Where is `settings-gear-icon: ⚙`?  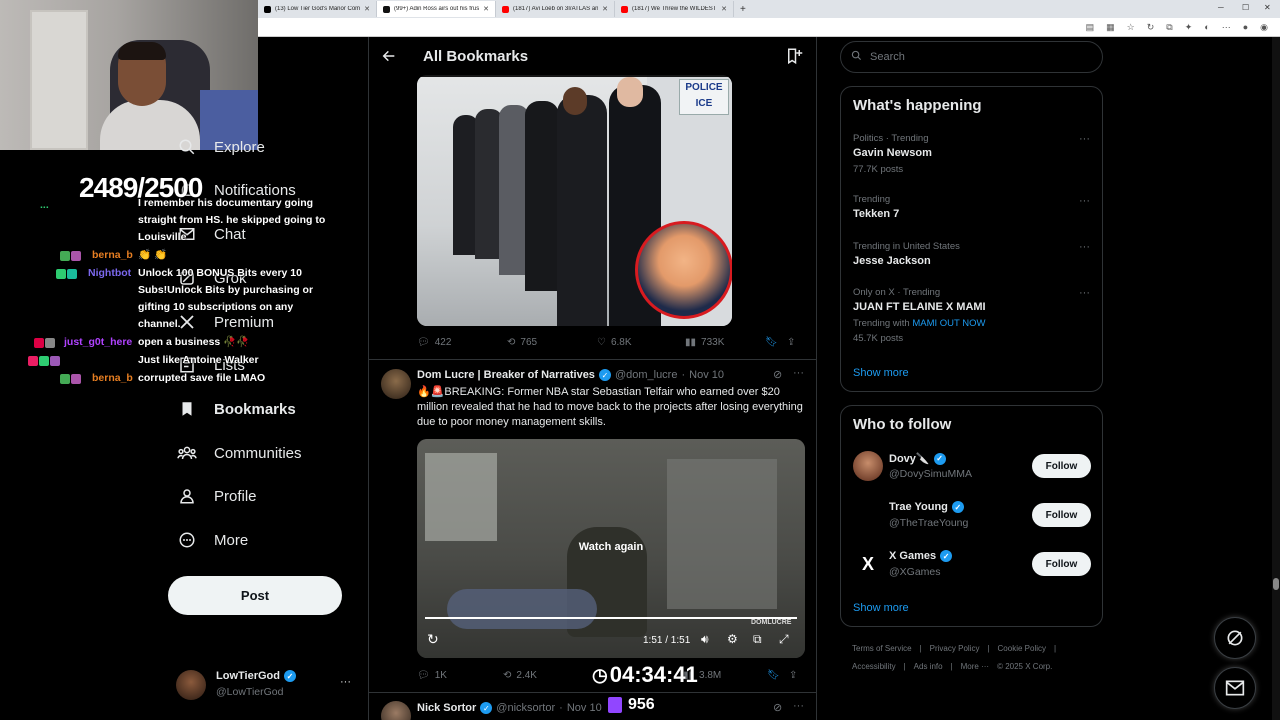 settings-gear-icon: ⚙ is located at coordinates (732, 639).